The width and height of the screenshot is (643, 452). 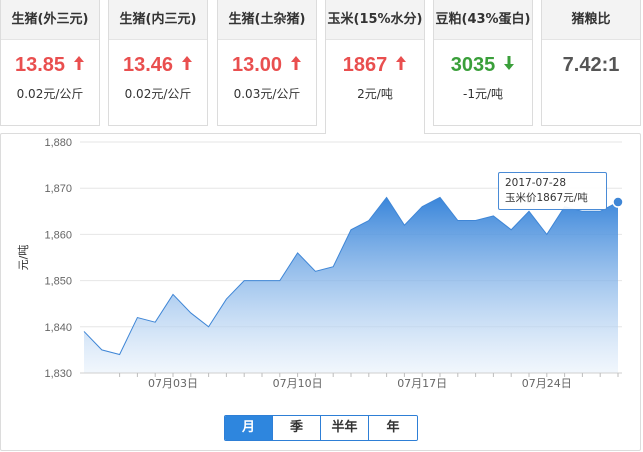 What do you see at coordinates (365, 65) in the screenshot?
I see `card-value-text: 1867` at bounding box center [365, 65].